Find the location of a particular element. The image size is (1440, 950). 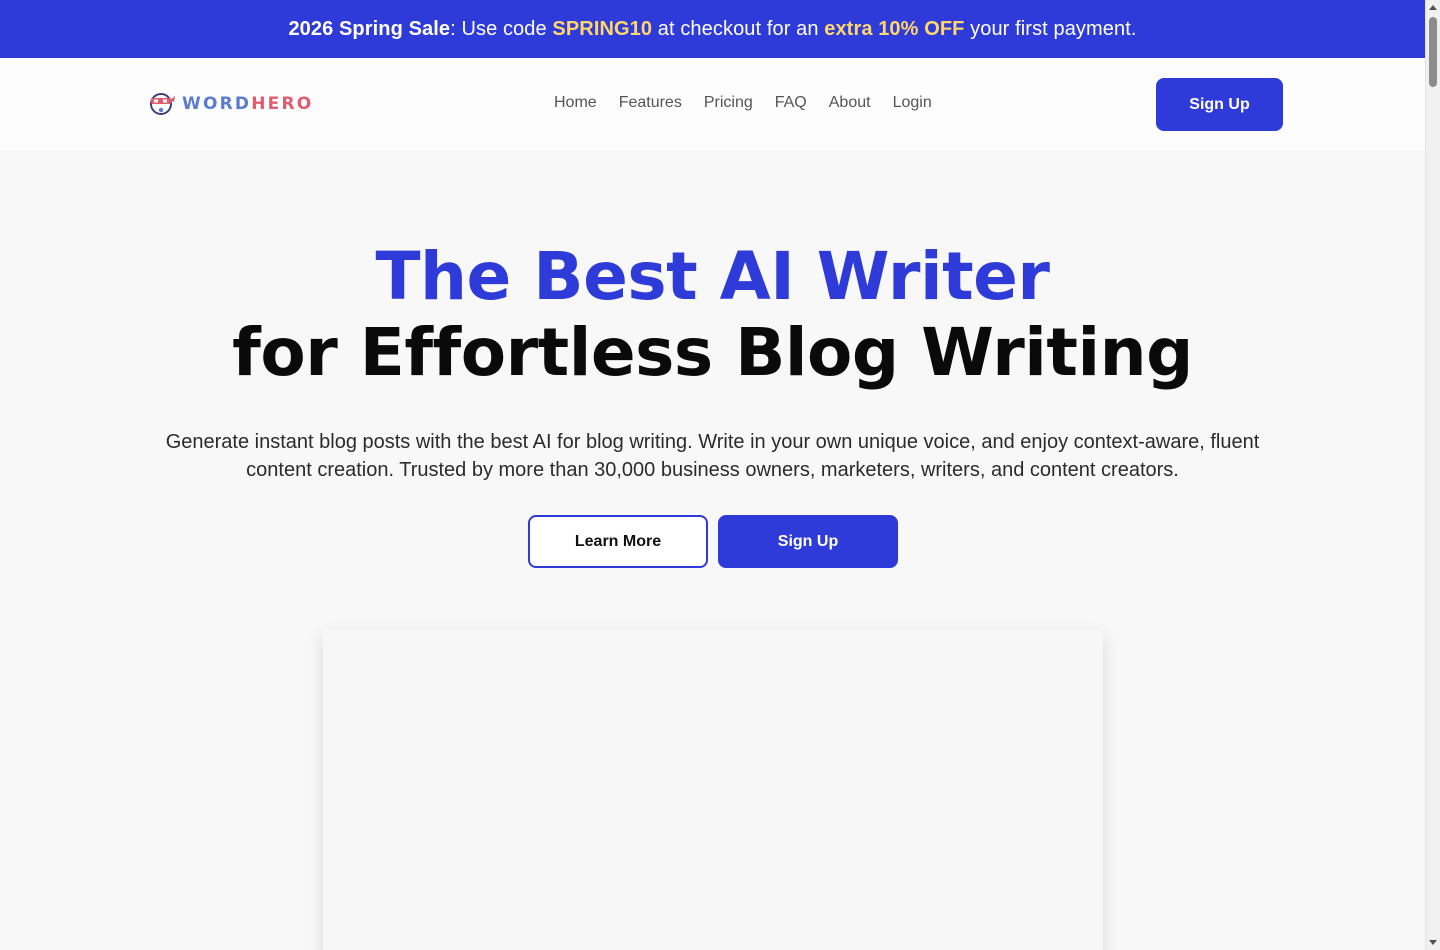

promo-text-2: at checkout for an is located at coordinates (738, 28).